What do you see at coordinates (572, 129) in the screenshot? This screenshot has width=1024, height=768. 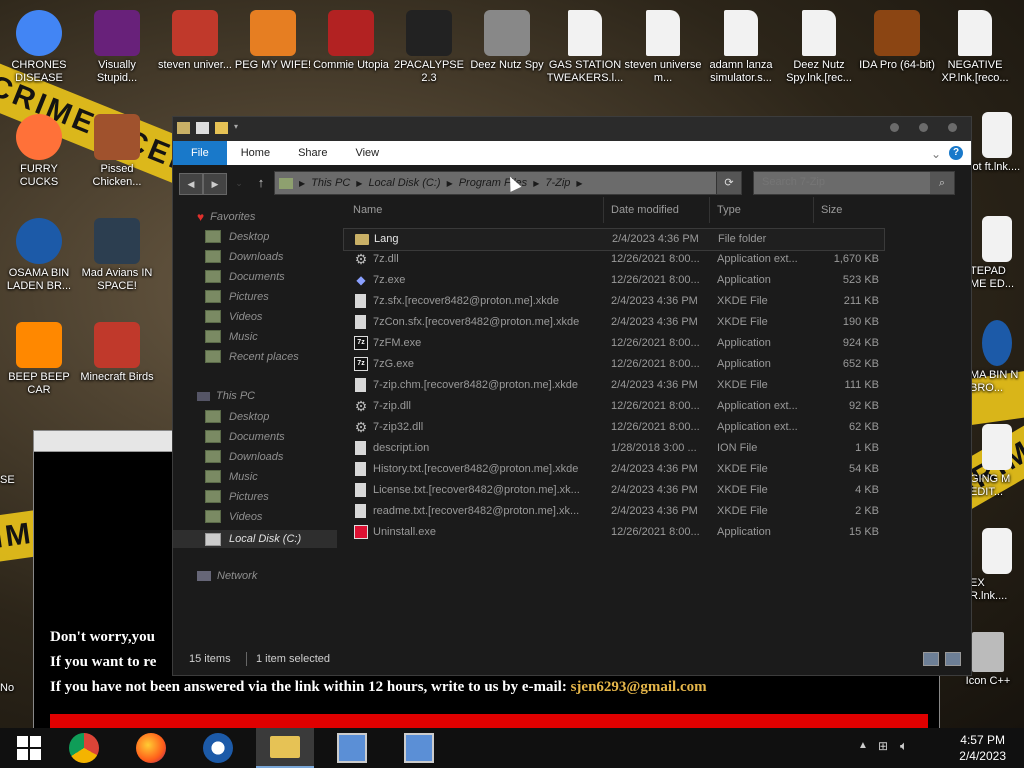 I see `window-titlebar: ▾` at bounding box center [572, 129].